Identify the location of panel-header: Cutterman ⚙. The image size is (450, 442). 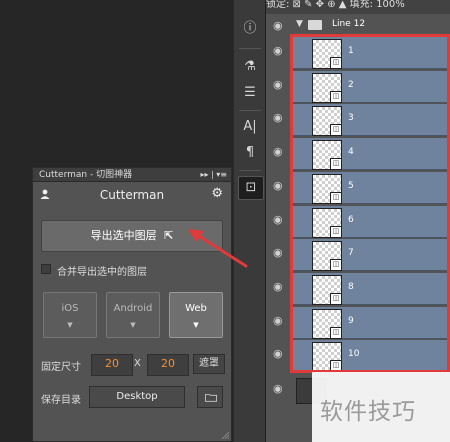
(132, 195).